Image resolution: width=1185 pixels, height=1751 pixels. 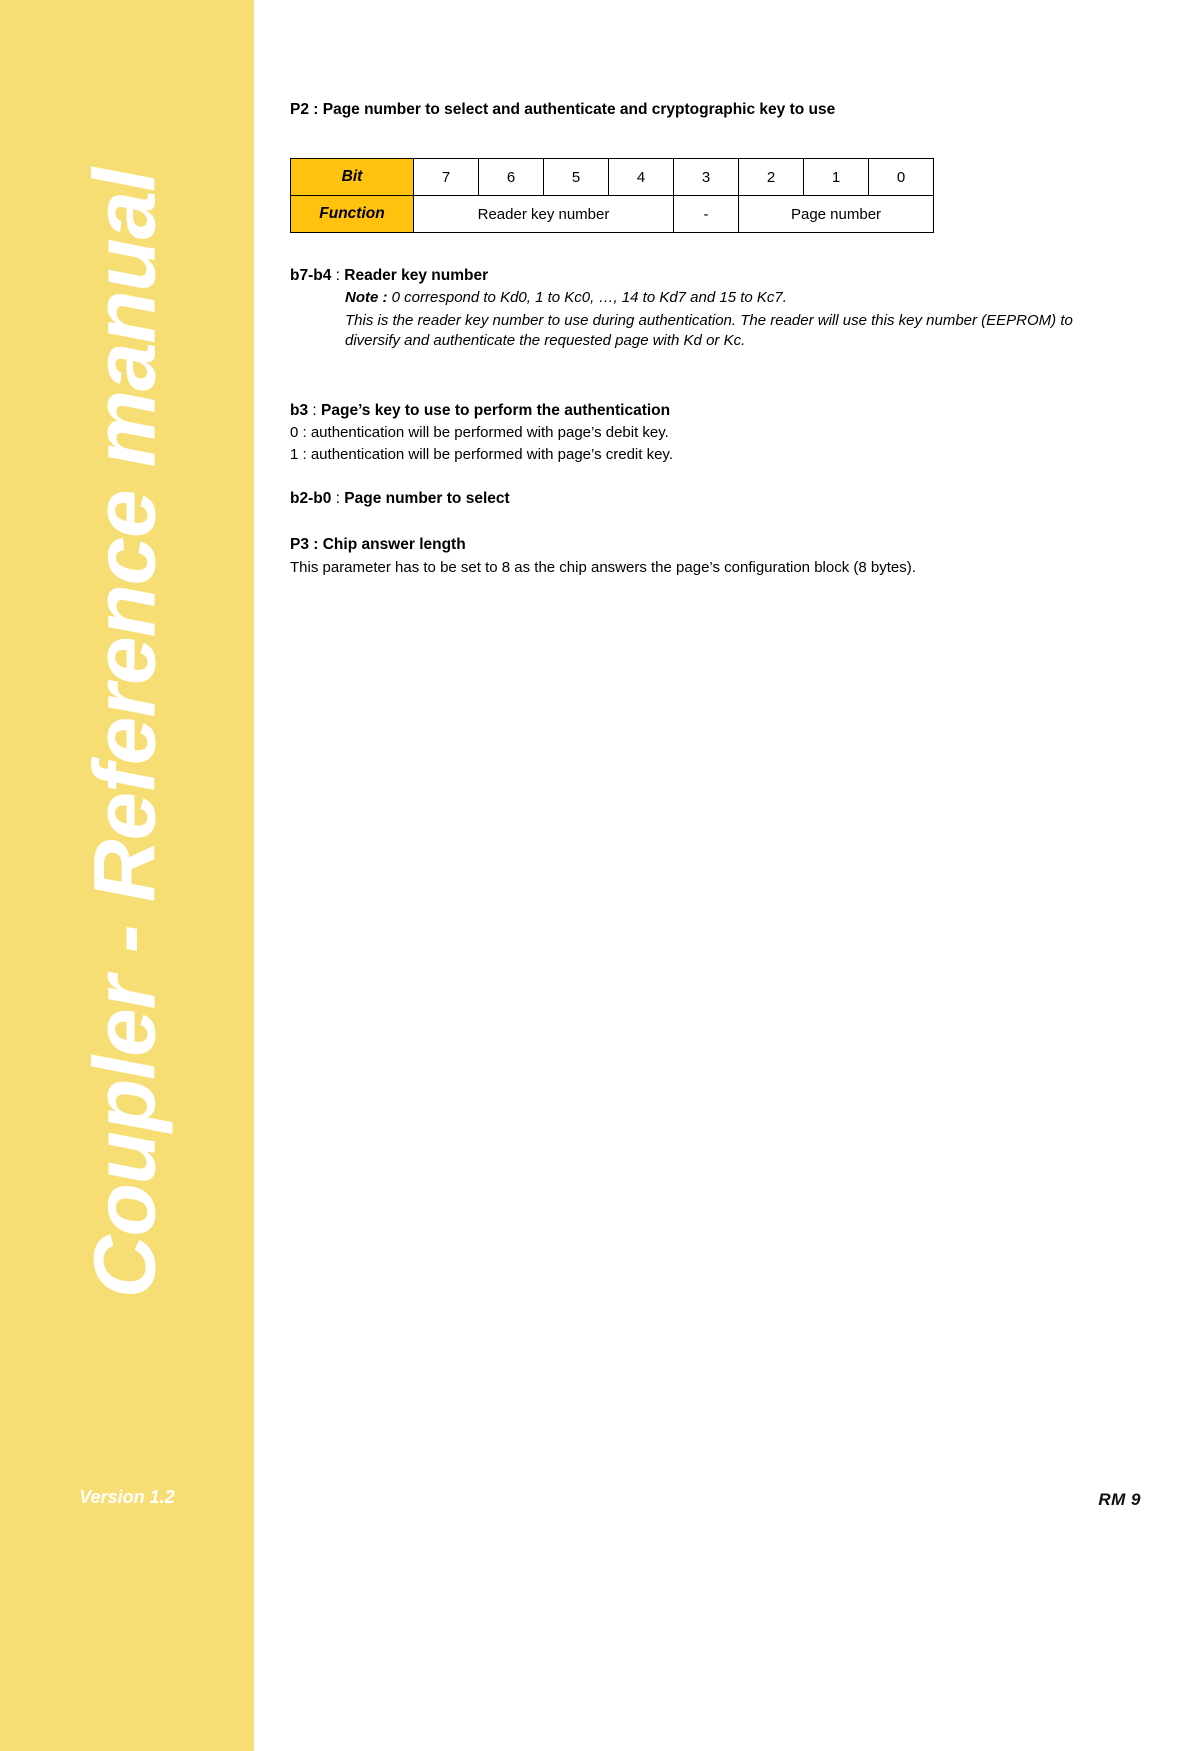 What do you see at coordinates (706, 177) in the screenshot?
I see `bit-cell-3: 3` at bounding box center [706, 177].